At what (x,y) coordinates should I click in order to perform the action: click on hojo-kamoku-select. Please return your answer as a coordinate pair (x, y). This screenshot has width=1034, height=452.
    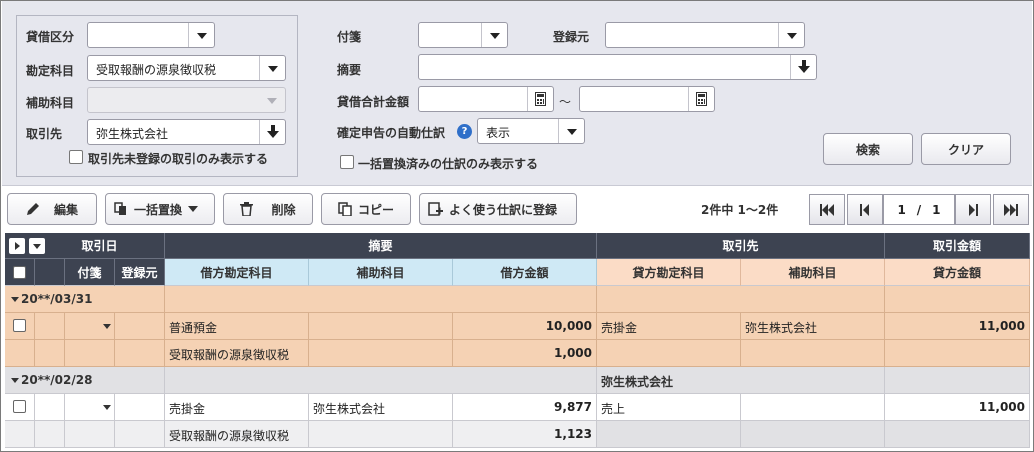
    Looking at the image, I should click on (186, 100).